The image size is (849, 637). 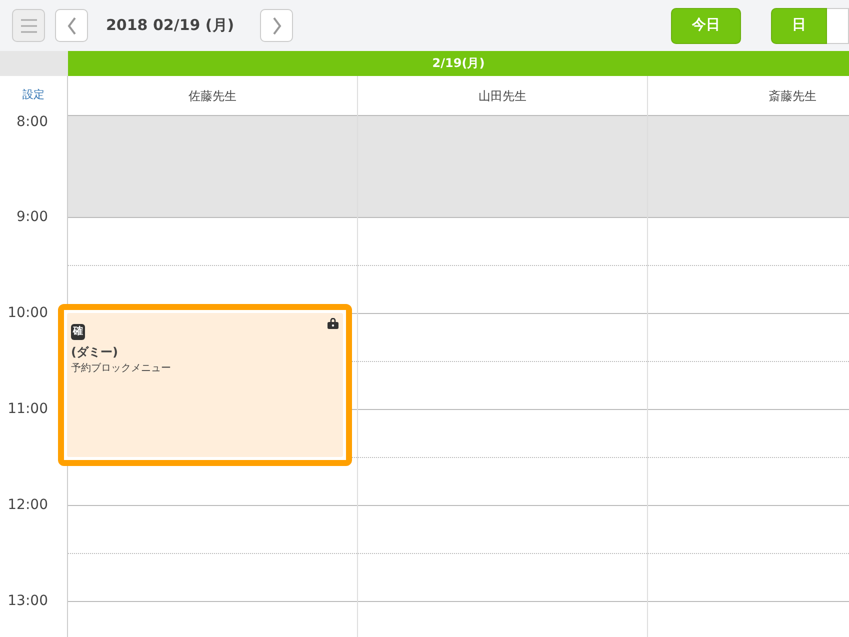 I want to click on time-label: 11:00, so click(x=28, y=409).